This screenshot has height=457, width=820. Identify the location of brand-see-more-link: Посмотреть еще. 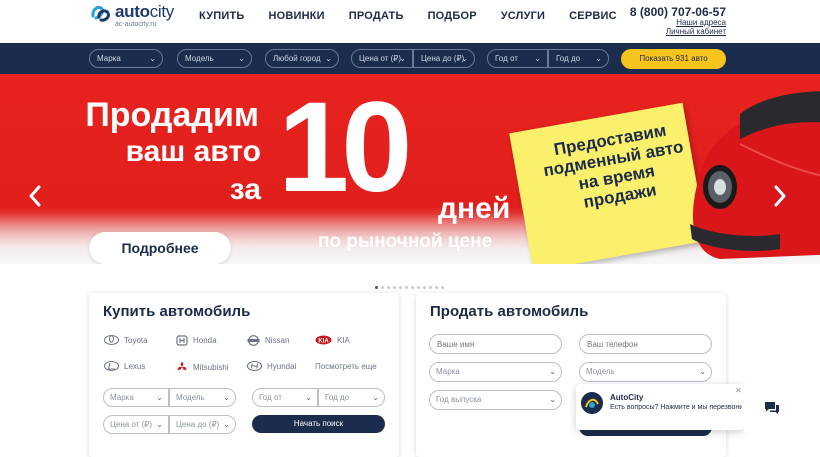
(346, 366).